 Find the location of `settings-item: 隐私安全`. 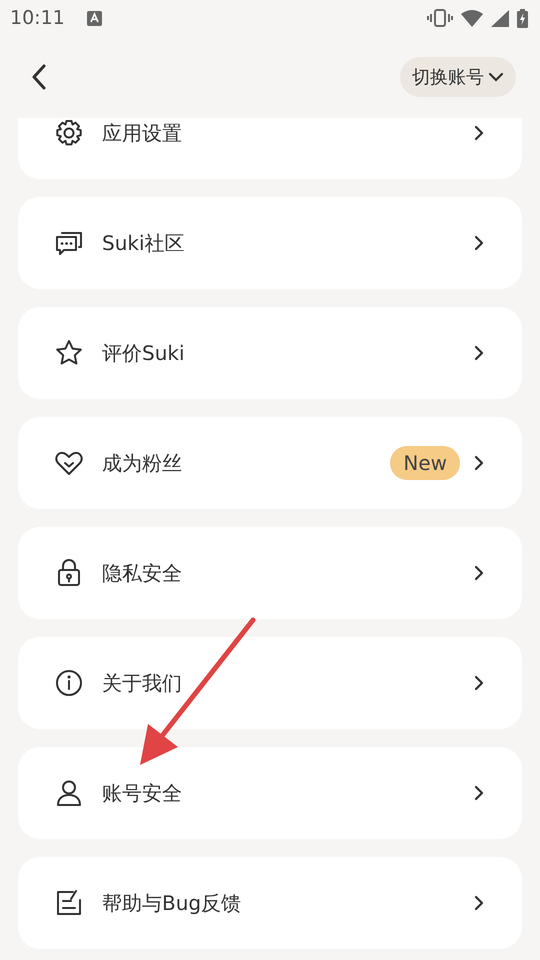

settings-item: 隐私安全 is located at coordinates (270, 573).